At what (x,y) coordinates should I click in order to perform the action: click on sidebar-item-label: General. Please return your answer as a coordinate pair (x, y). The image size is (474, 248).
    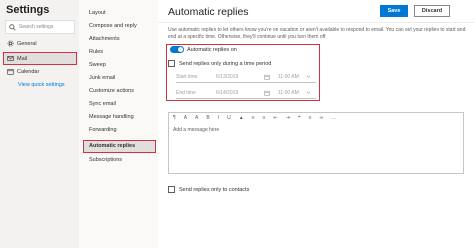
    Looking at the image, I should click on (27, 43).